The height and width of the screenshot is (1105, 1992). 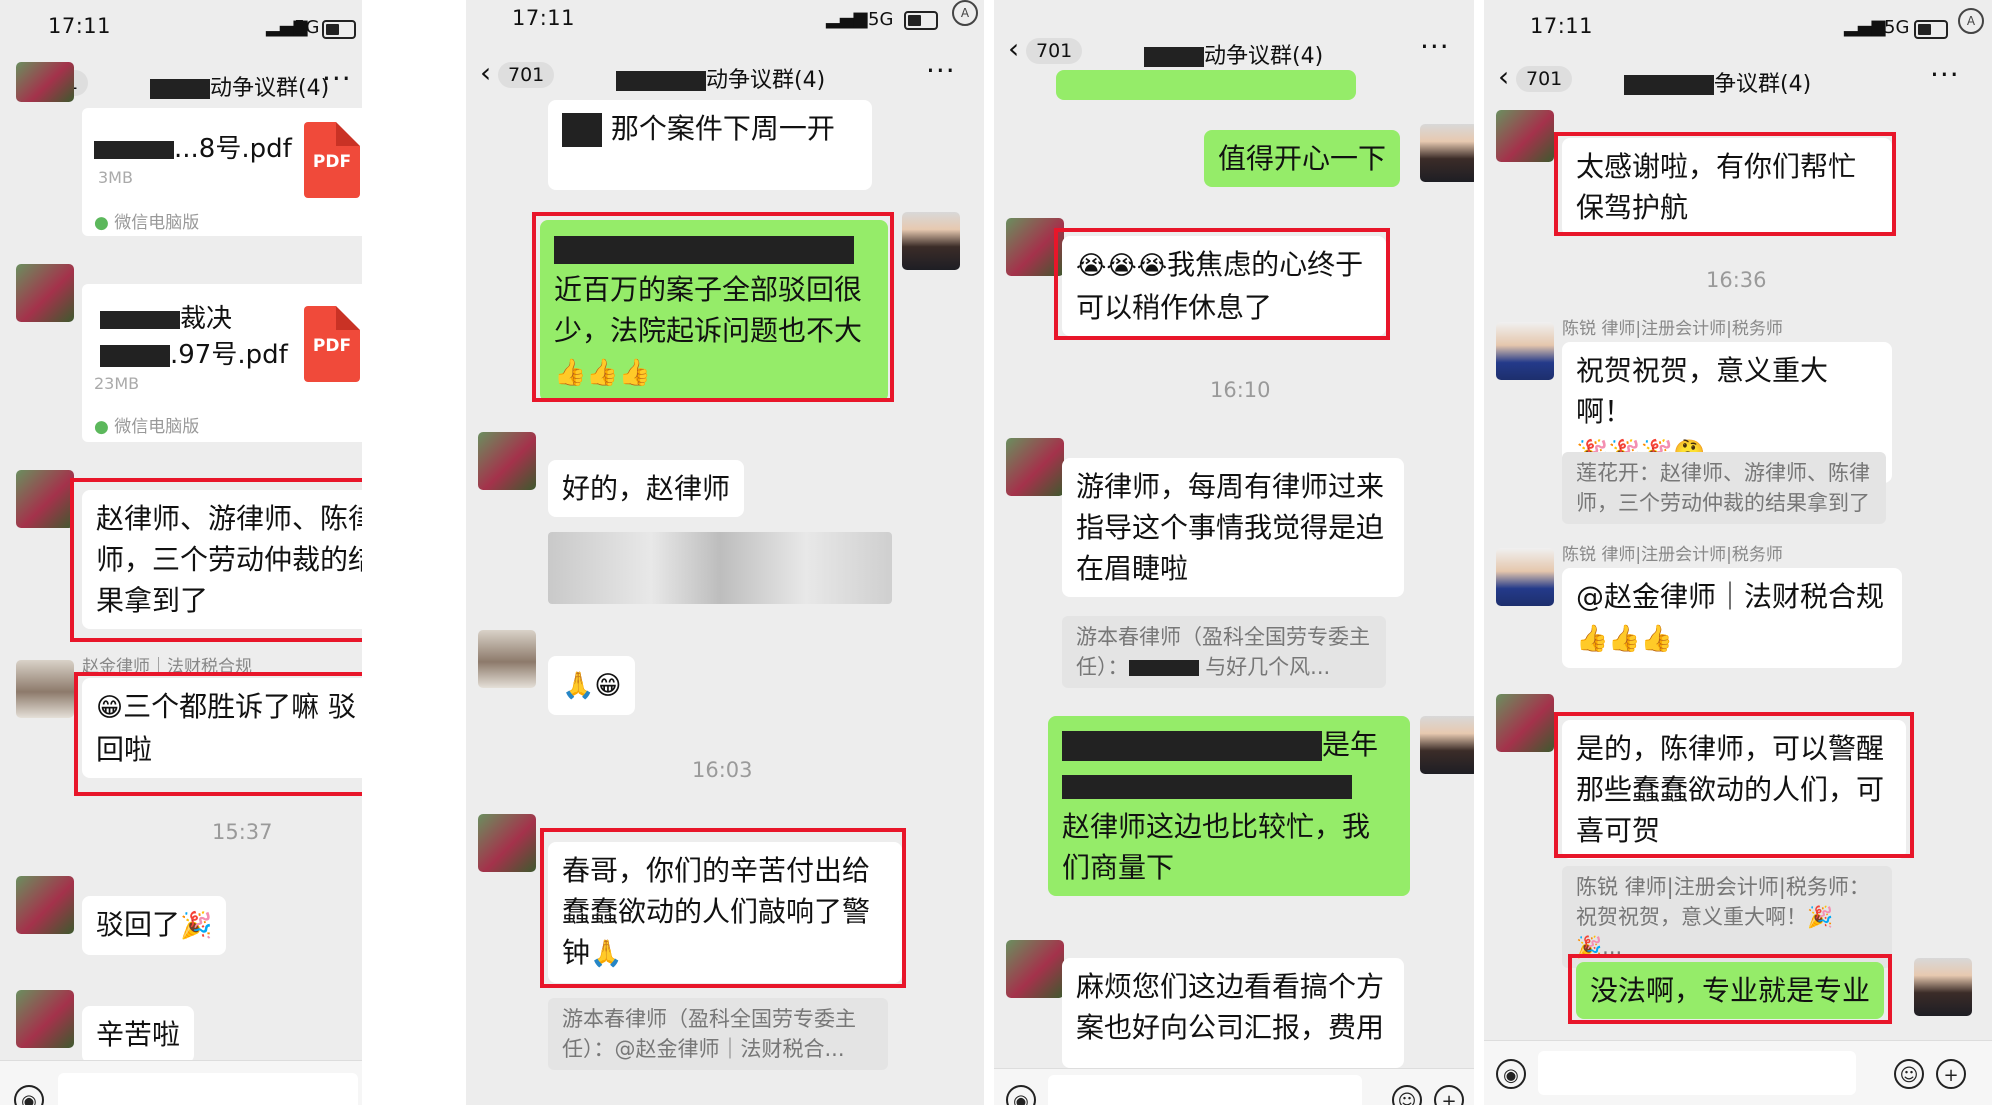 What do you see at coordinates (710, 145) in the screenshot?
I see `message-bubble: 那个案件下周一开` at bounding box center [710, 145].